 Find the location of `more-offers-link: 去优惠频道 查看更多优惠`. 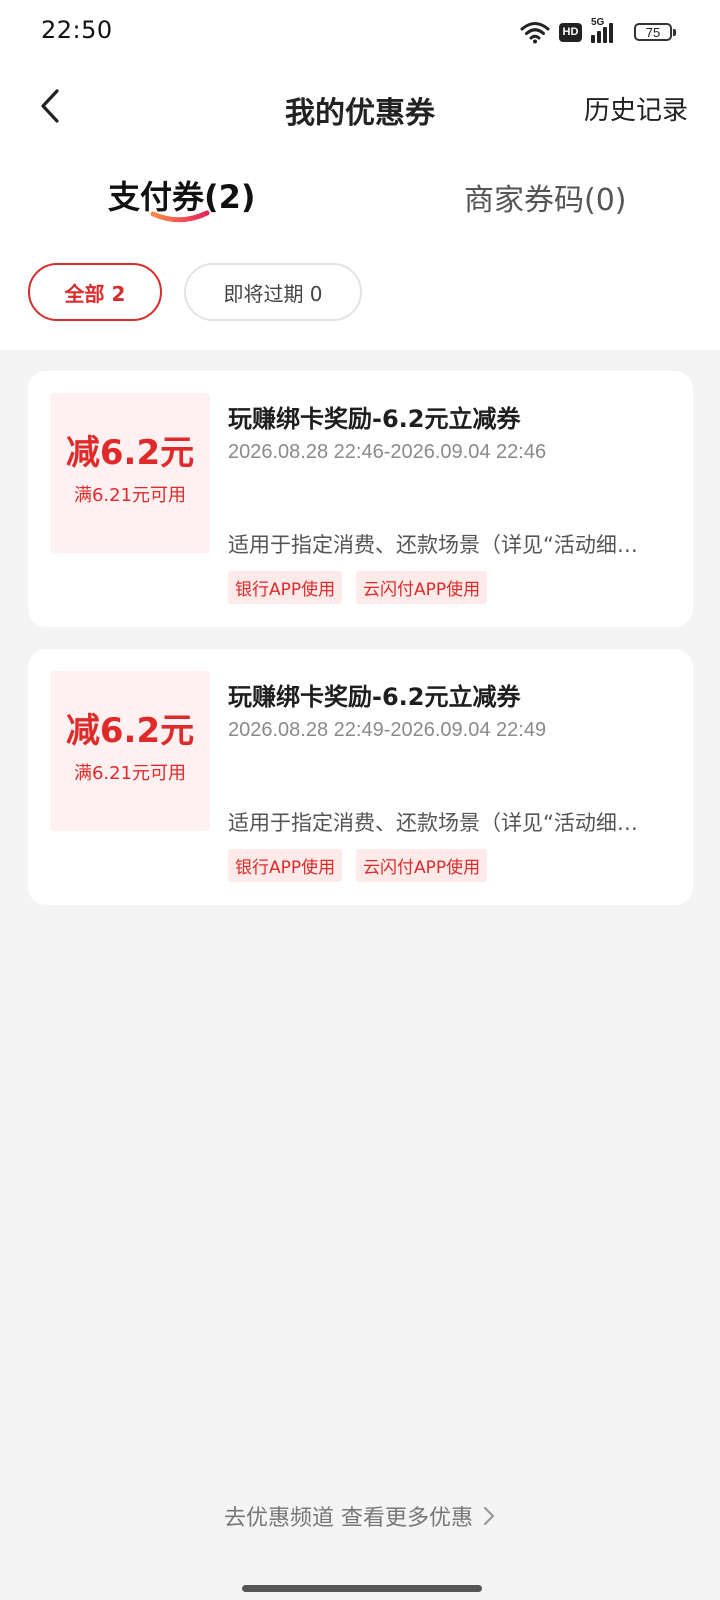

more-offers-link: 去优惠频道 查看更多优惠 is located at coordinates (360, 1516).